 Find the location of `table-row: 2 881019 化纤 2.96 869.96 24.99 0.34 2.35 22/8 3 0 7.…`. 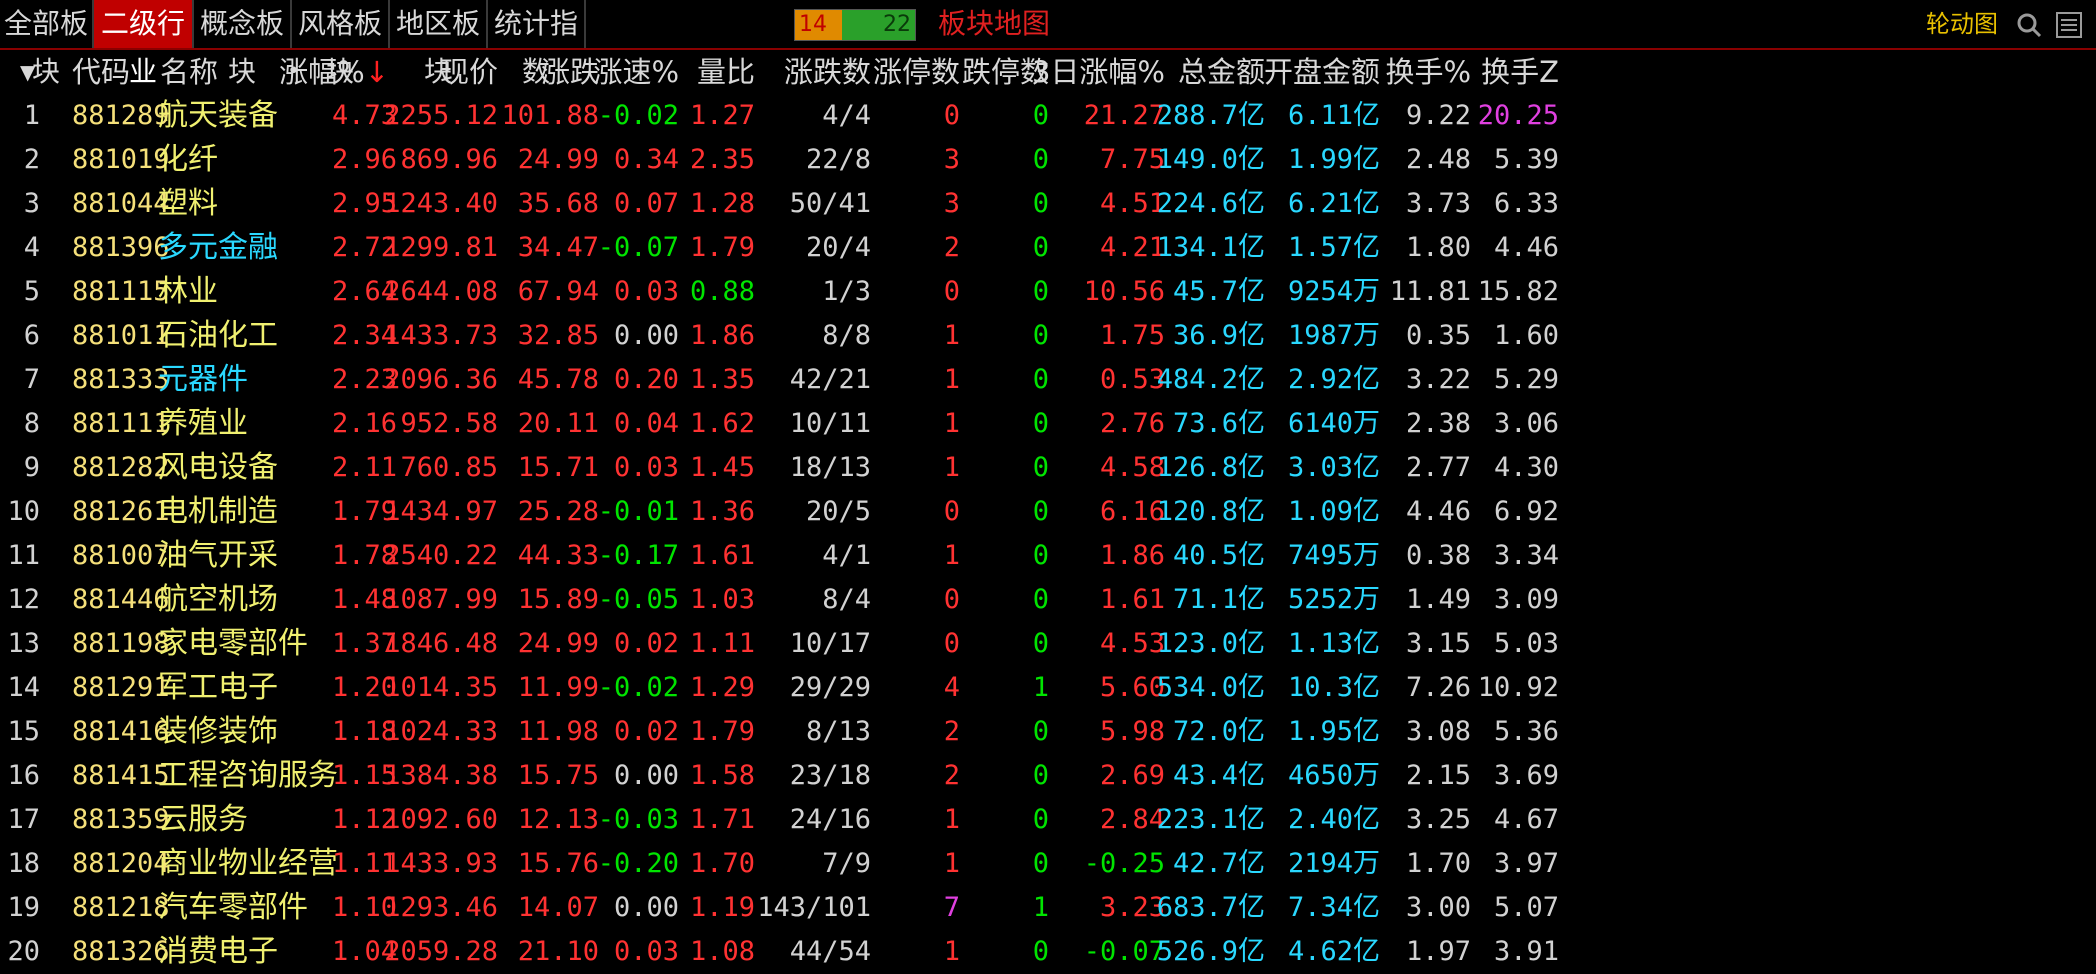

table-row: 2 881019 化纤 2.96 869.96 24.99 0.34 2.35 22/8 3 0 7.… is located at coordinates (1048, 160).